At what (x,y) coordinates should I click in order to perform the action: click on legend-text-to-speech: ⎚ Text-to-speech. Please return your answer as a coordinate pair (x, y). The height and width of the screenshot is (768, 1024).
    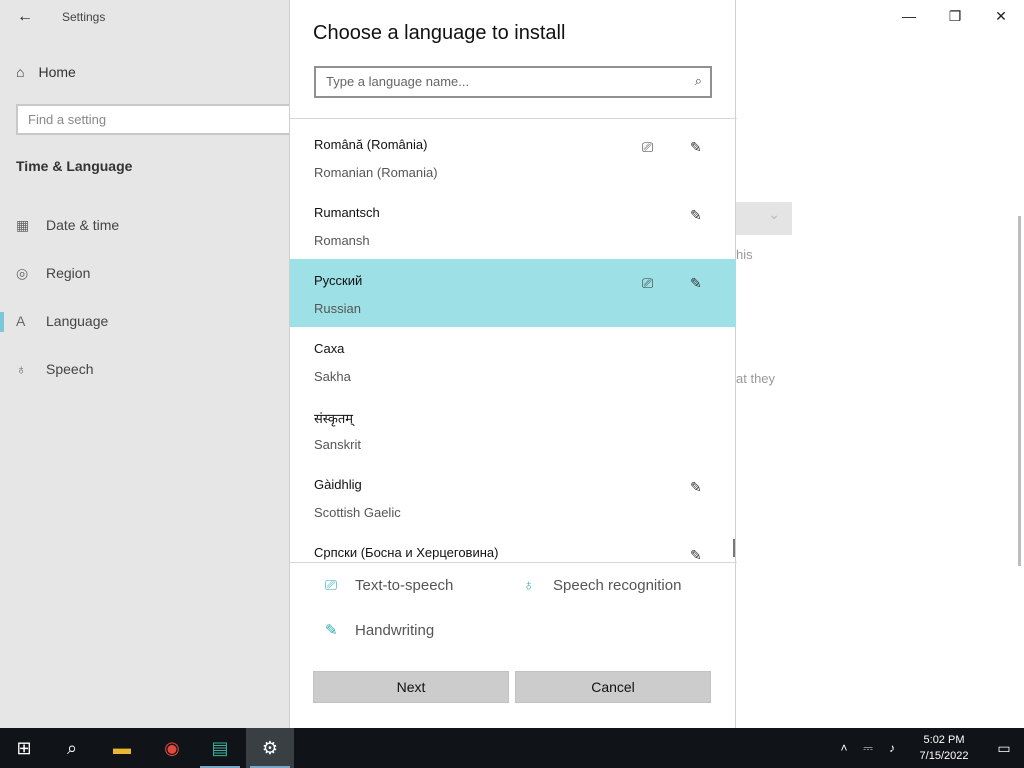
    Looking at the image, I should click on (389, 585).